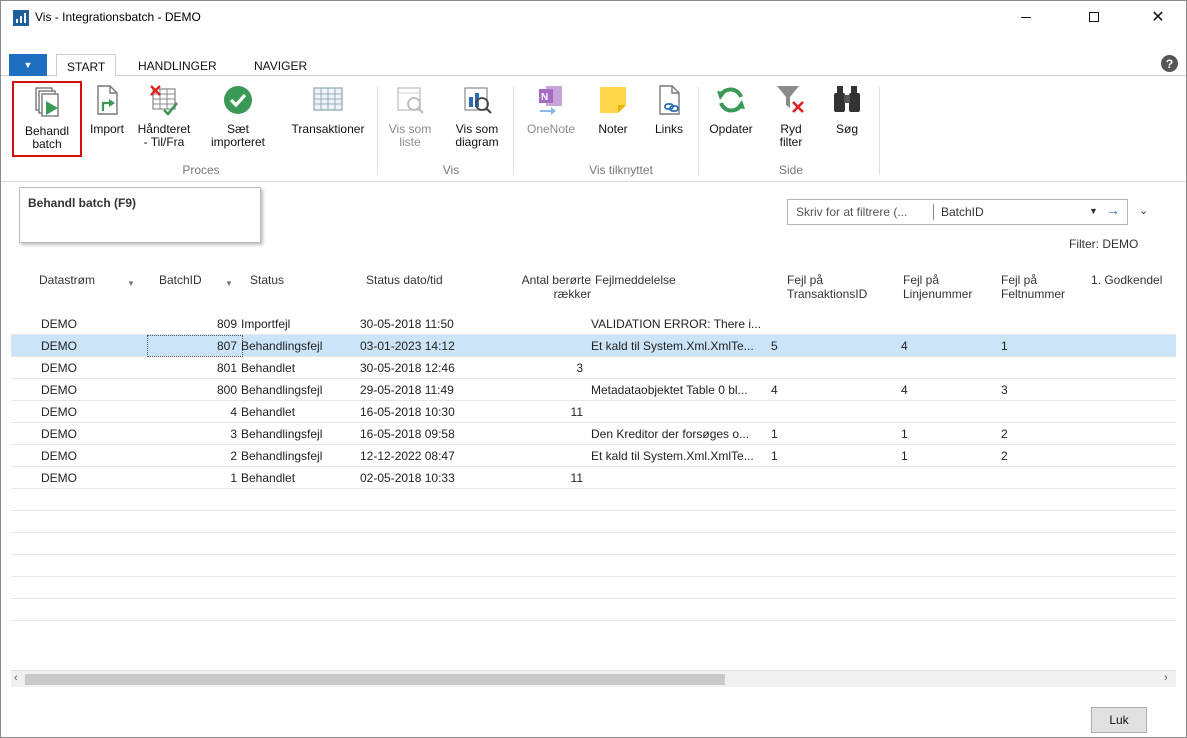  I want to click on horizontal-scrollbar: ‹ ›, so click(593, 678).